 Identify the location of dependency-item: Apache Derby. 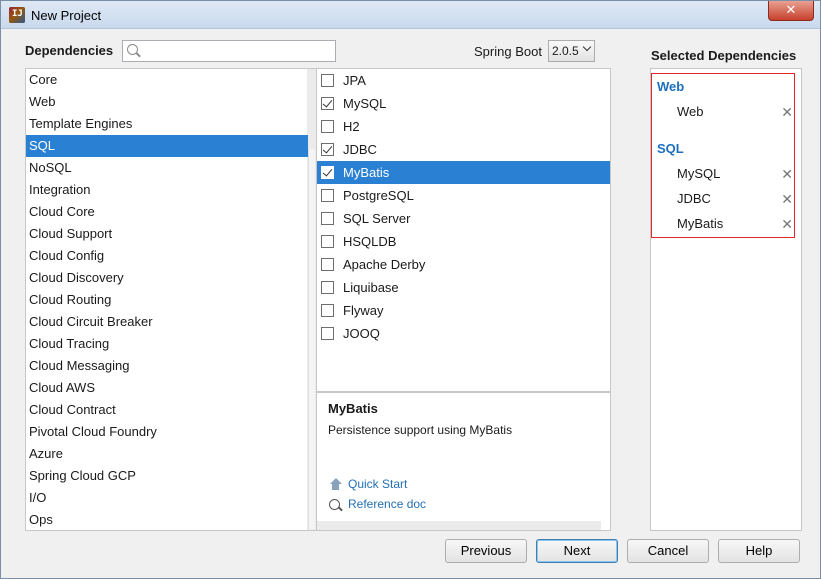
(463, 264).